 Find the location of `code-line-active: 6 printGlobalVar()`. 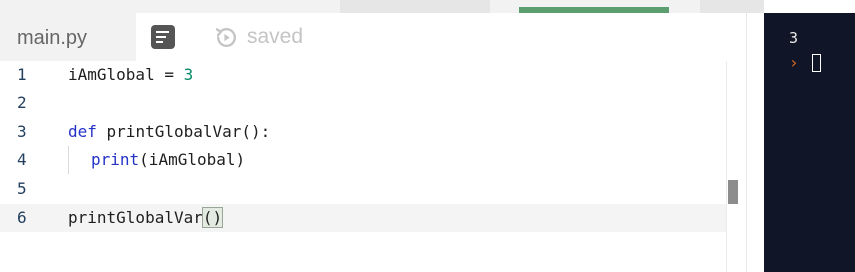

code-line-active: 6 printGlobalVar() is located at coordinates (363, 218).